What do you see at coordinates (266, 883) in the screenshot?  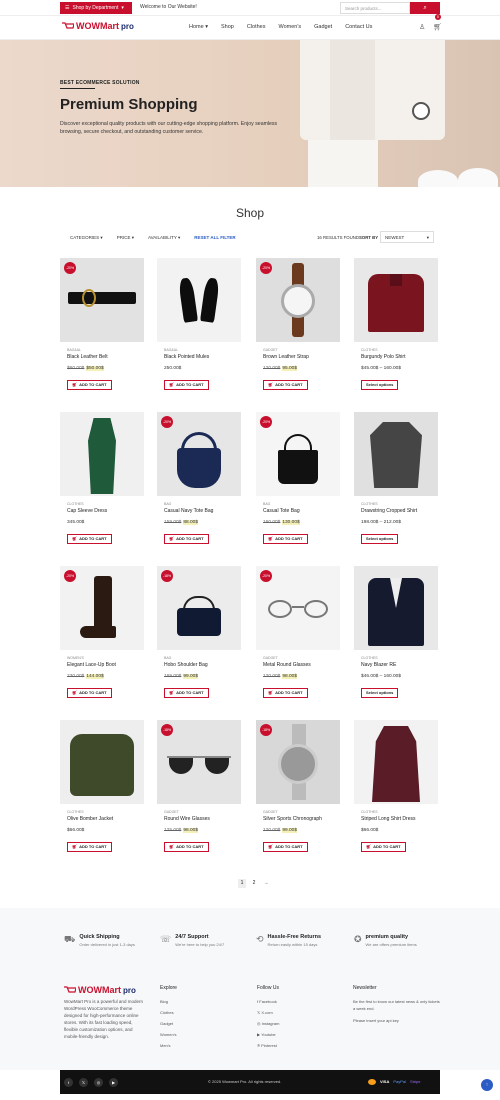 I see `next-page-arrow: →` at bounding box center [266, 883].